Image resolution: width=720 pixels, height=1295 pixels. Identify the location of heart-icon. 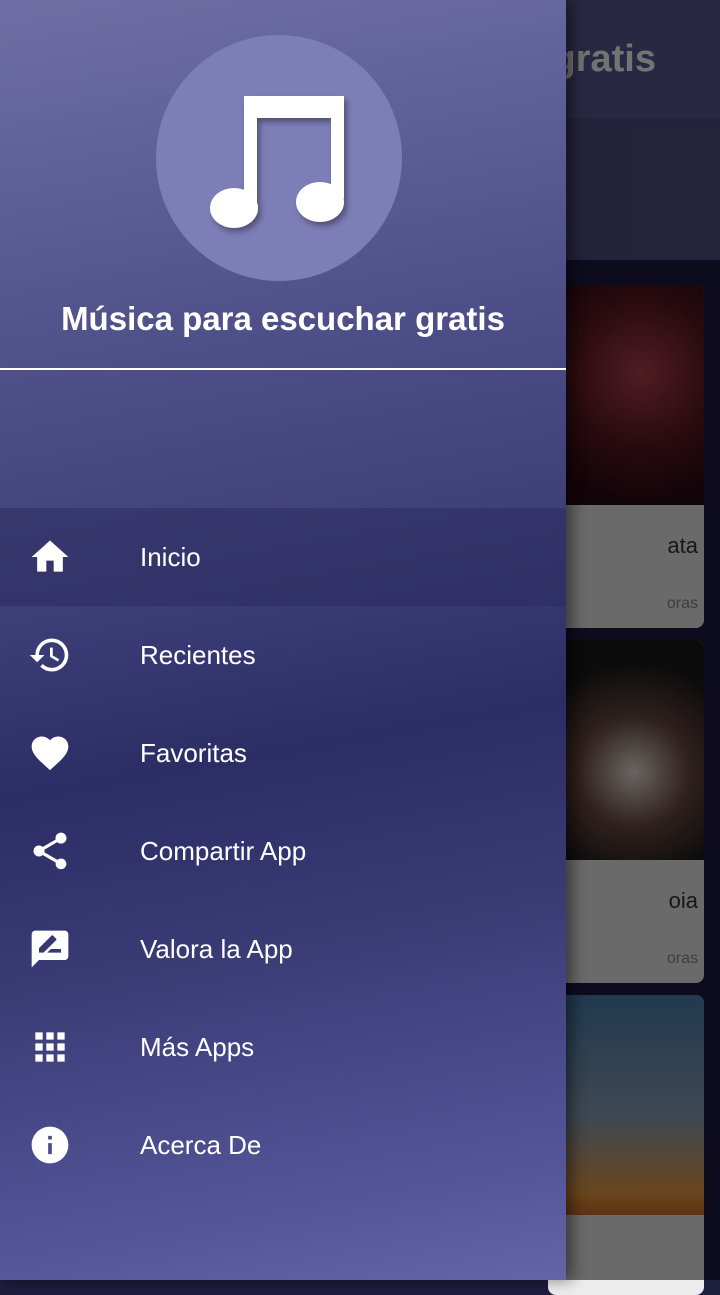
(50, 753).